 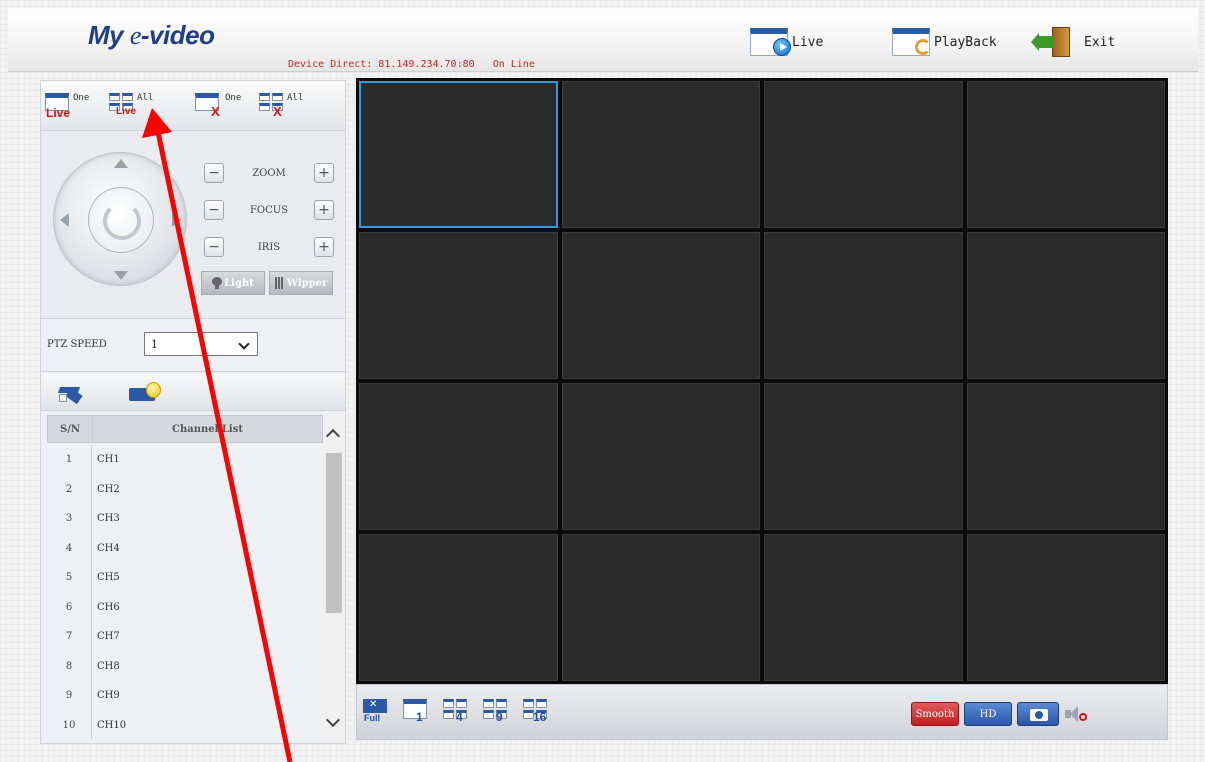 I want to click on all-live-sub: Live, so click(x=126, y=111).